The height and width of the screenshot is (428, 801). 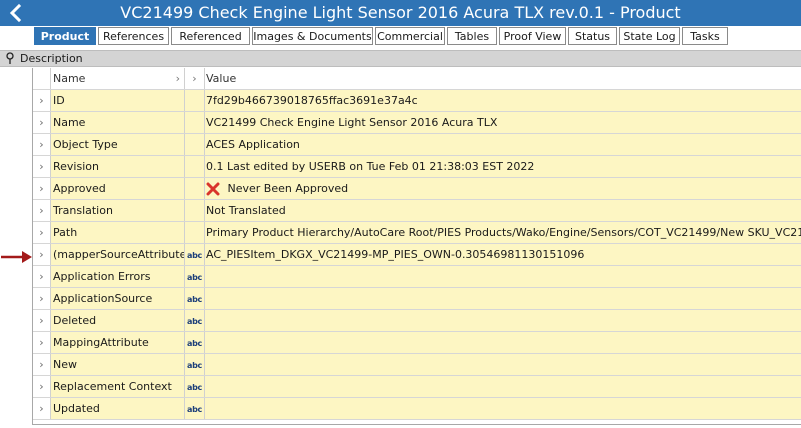 What do you see at coordinates (705, 36) in the screenshot?
I see `tab-tasks: Tasks` at bounding box center [705, 36].